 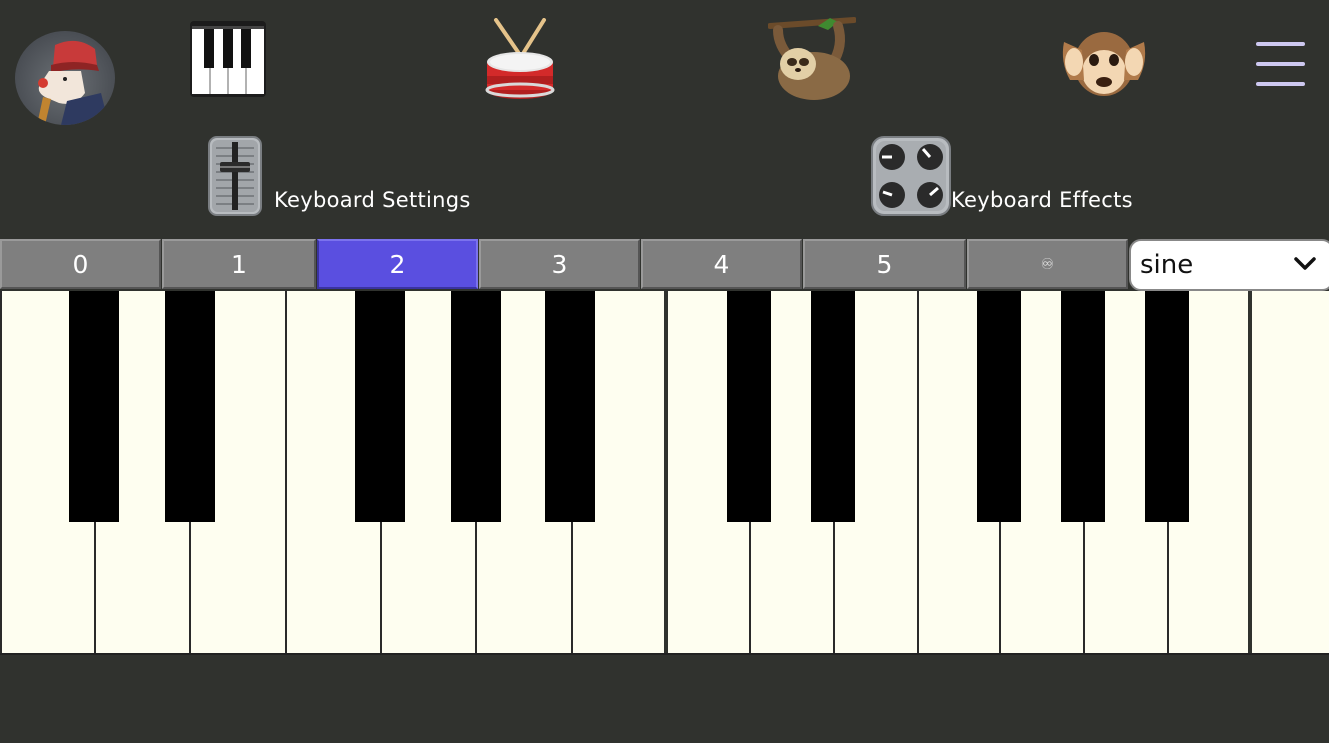 What do you see at coordinates (721, 264) in the screenshot?
I see `octave-button-4: 4` at bounding box center [721, 264].